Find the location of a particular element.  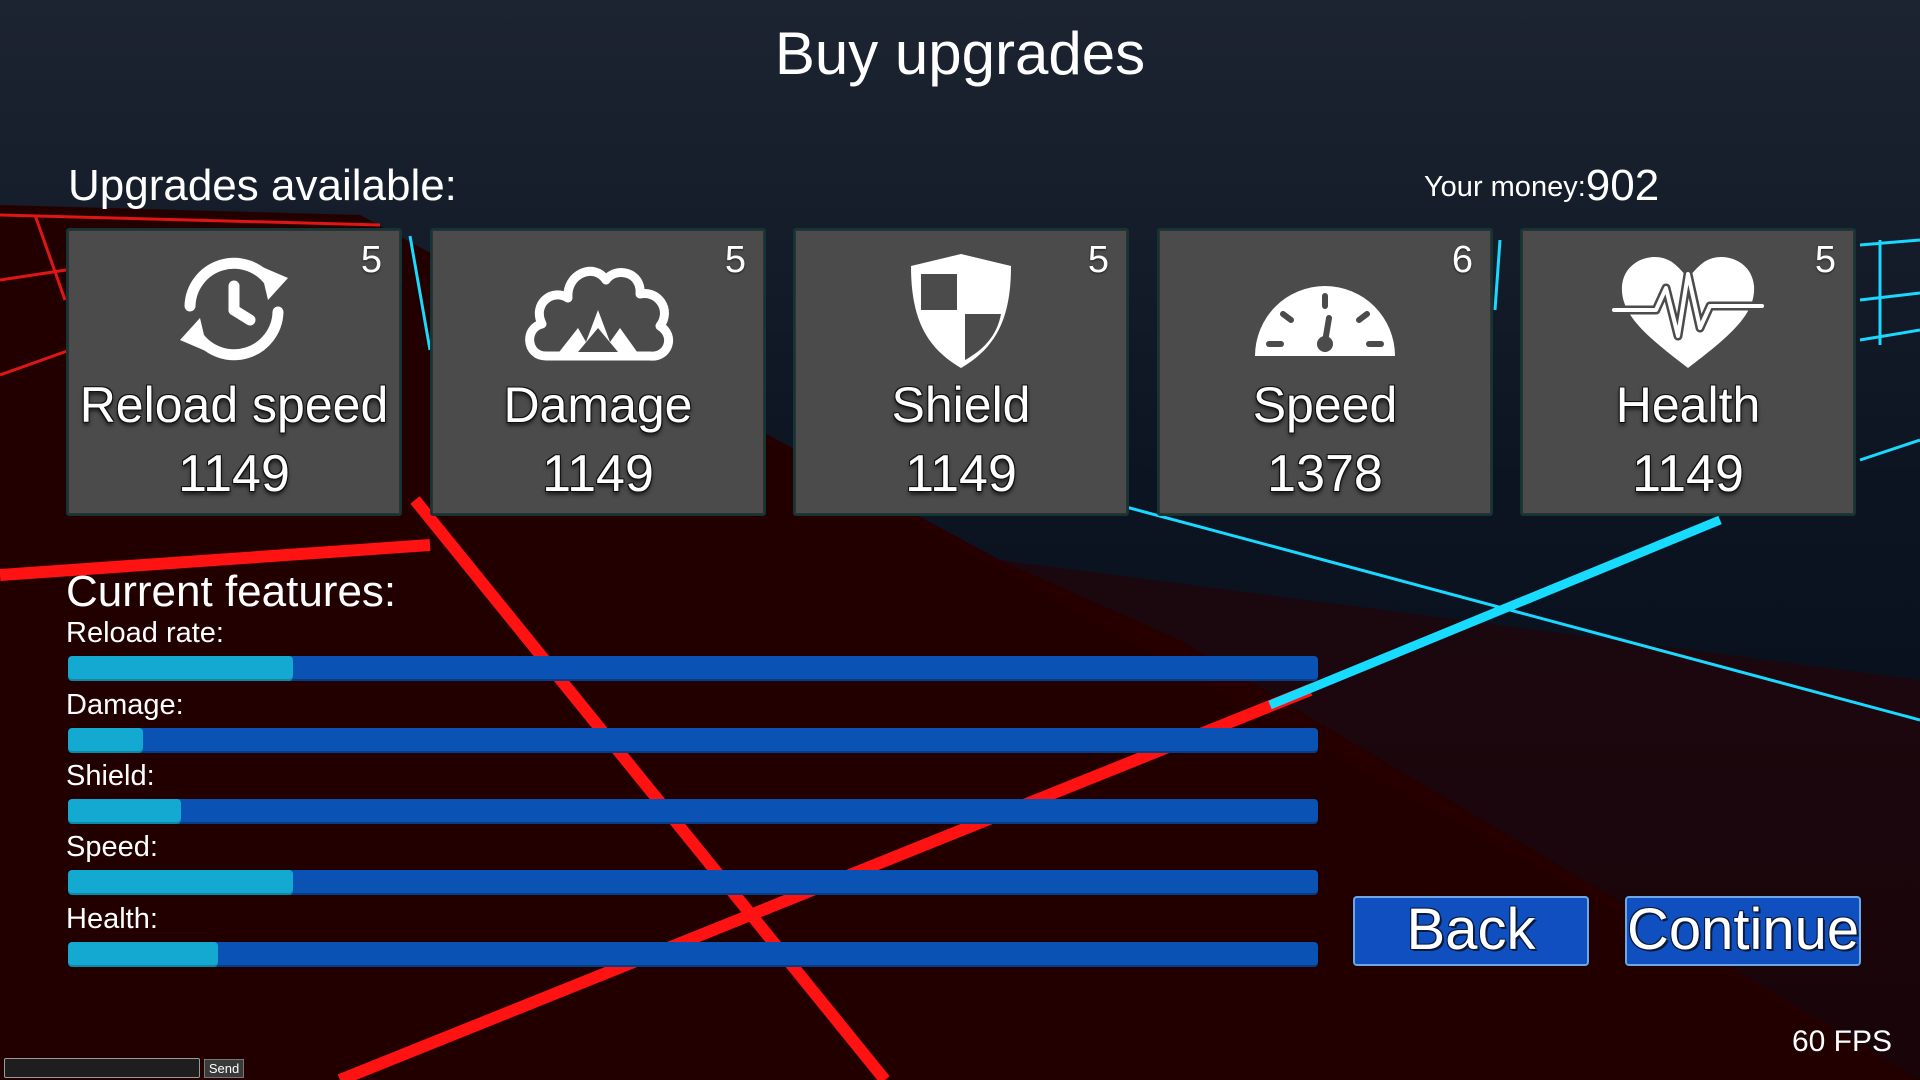

feature-label: Damage: is located at coordinates (125, 705).